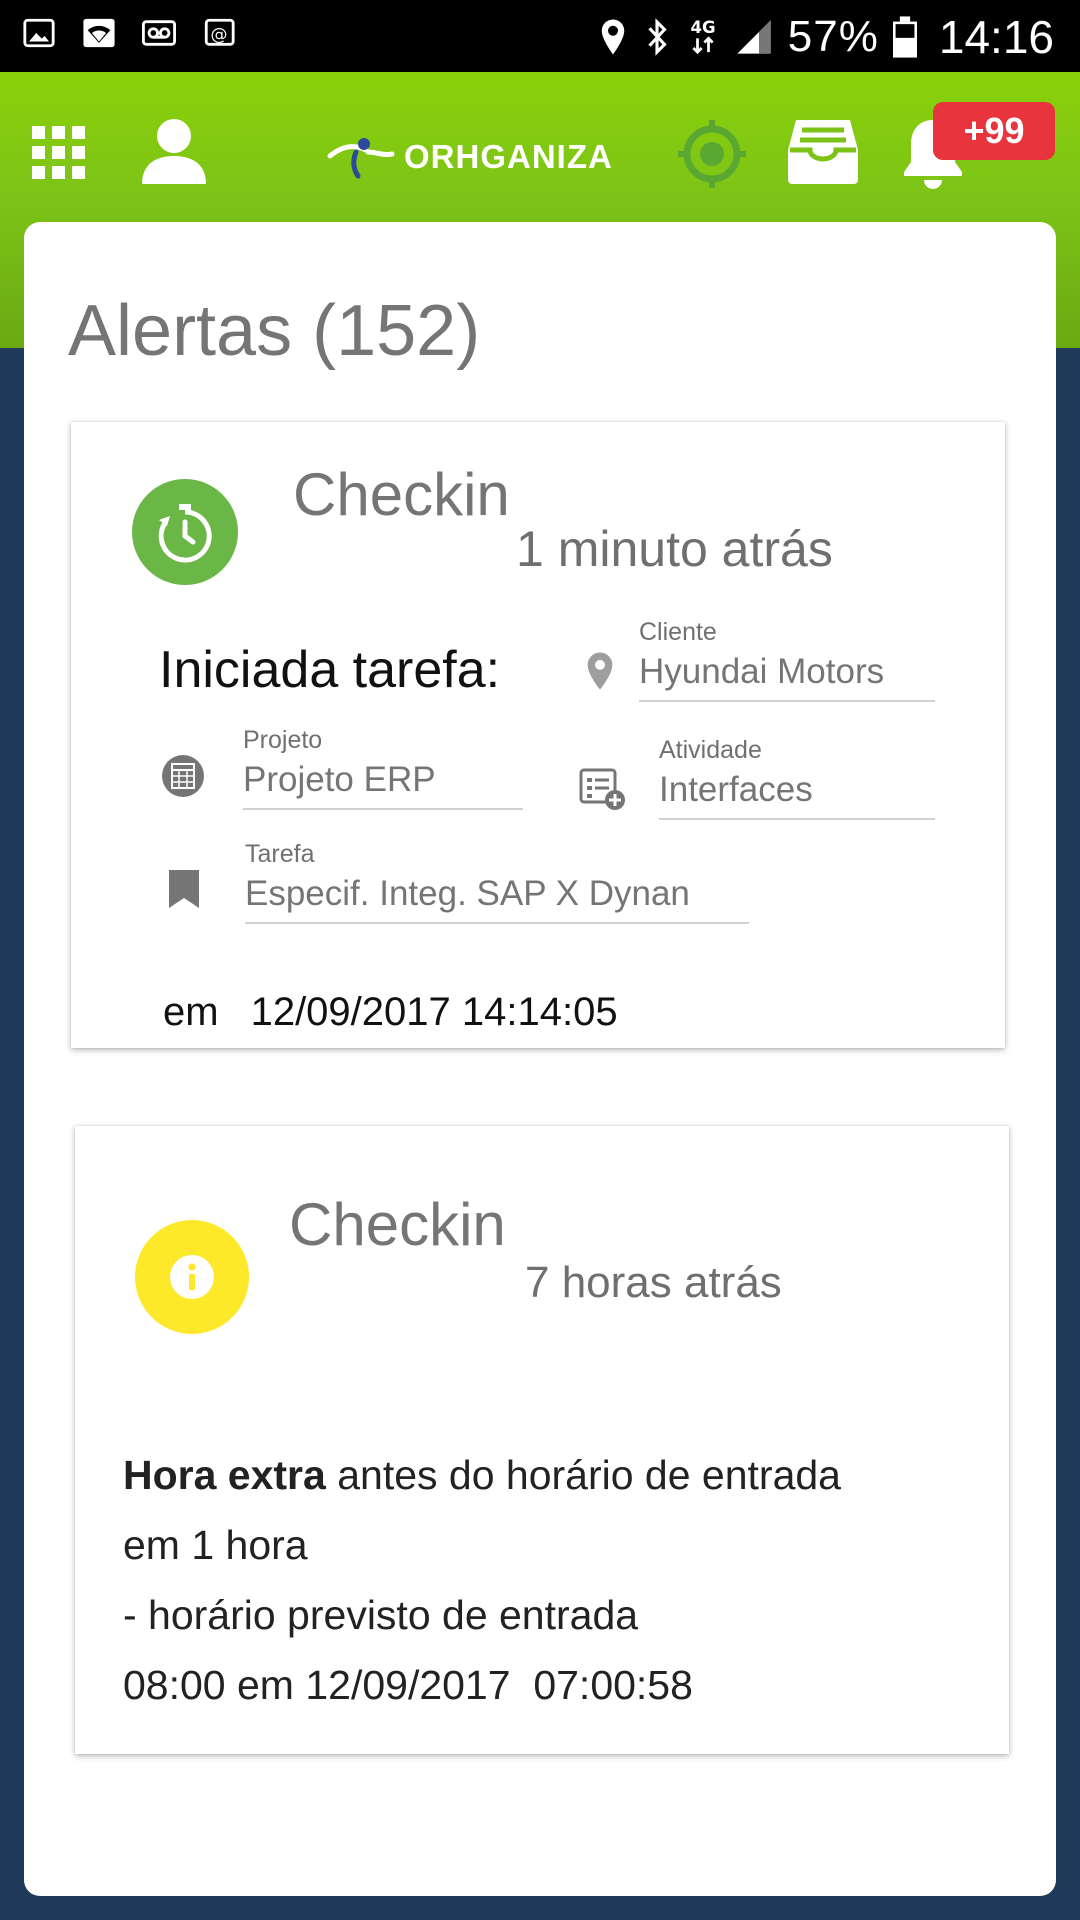 Image resolution: width=1080 pixels, height=1920 pixels. What do you see at coordinates (174, 151) in the screenshot?
I see `user-profile-icon` at bounding box center [174, 151].